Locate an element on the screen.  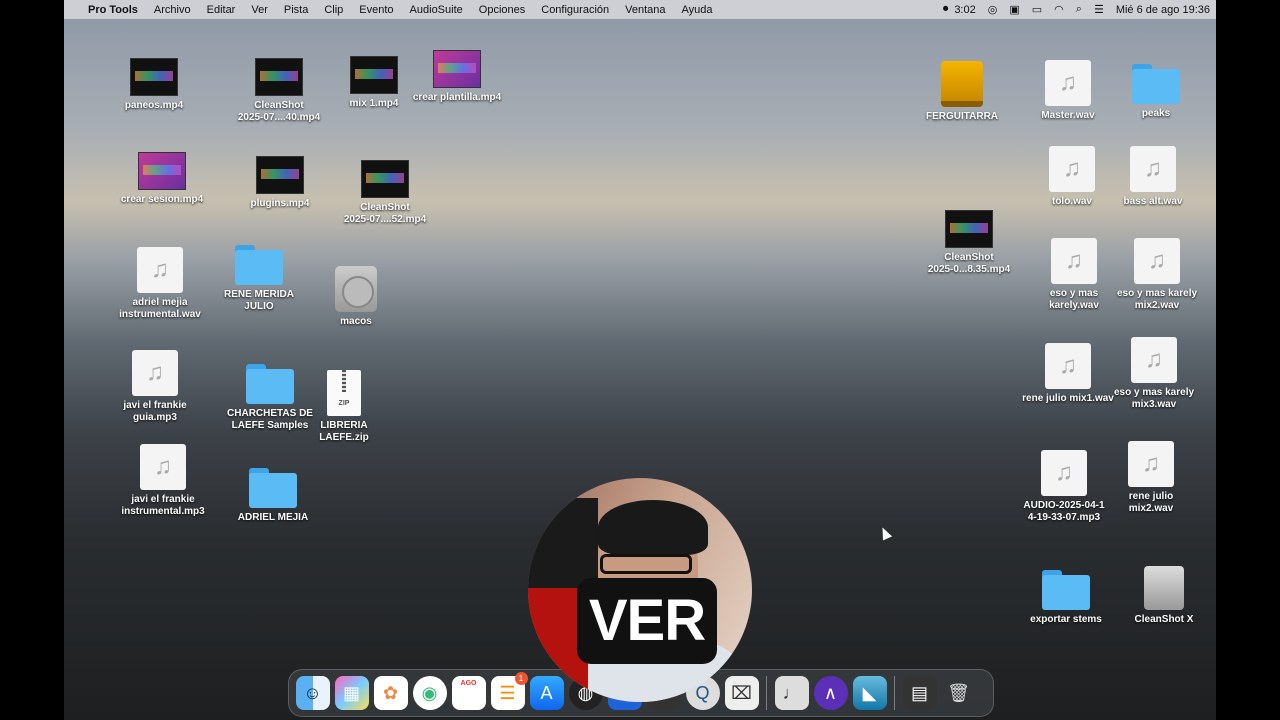
file-libreria-zip: ZIP LIBRERIA LAEFE.zip is located at coordinates (344, 407).